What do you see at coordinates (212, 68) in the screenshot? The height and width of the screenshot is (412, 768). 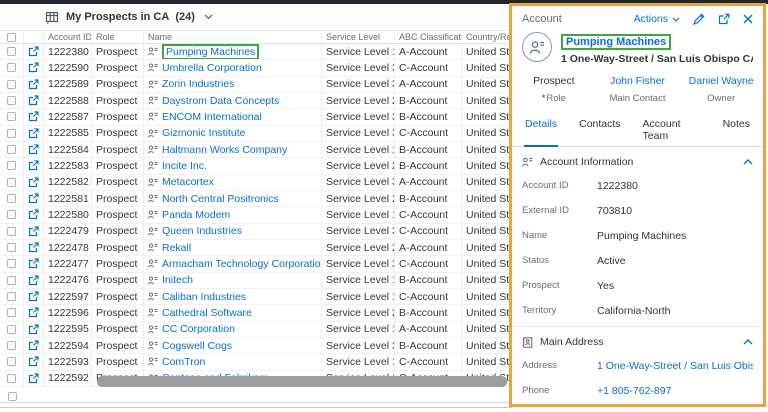 I see `cell-account-name-link: Umbrella Corporation` at bounding box center [212, 68].